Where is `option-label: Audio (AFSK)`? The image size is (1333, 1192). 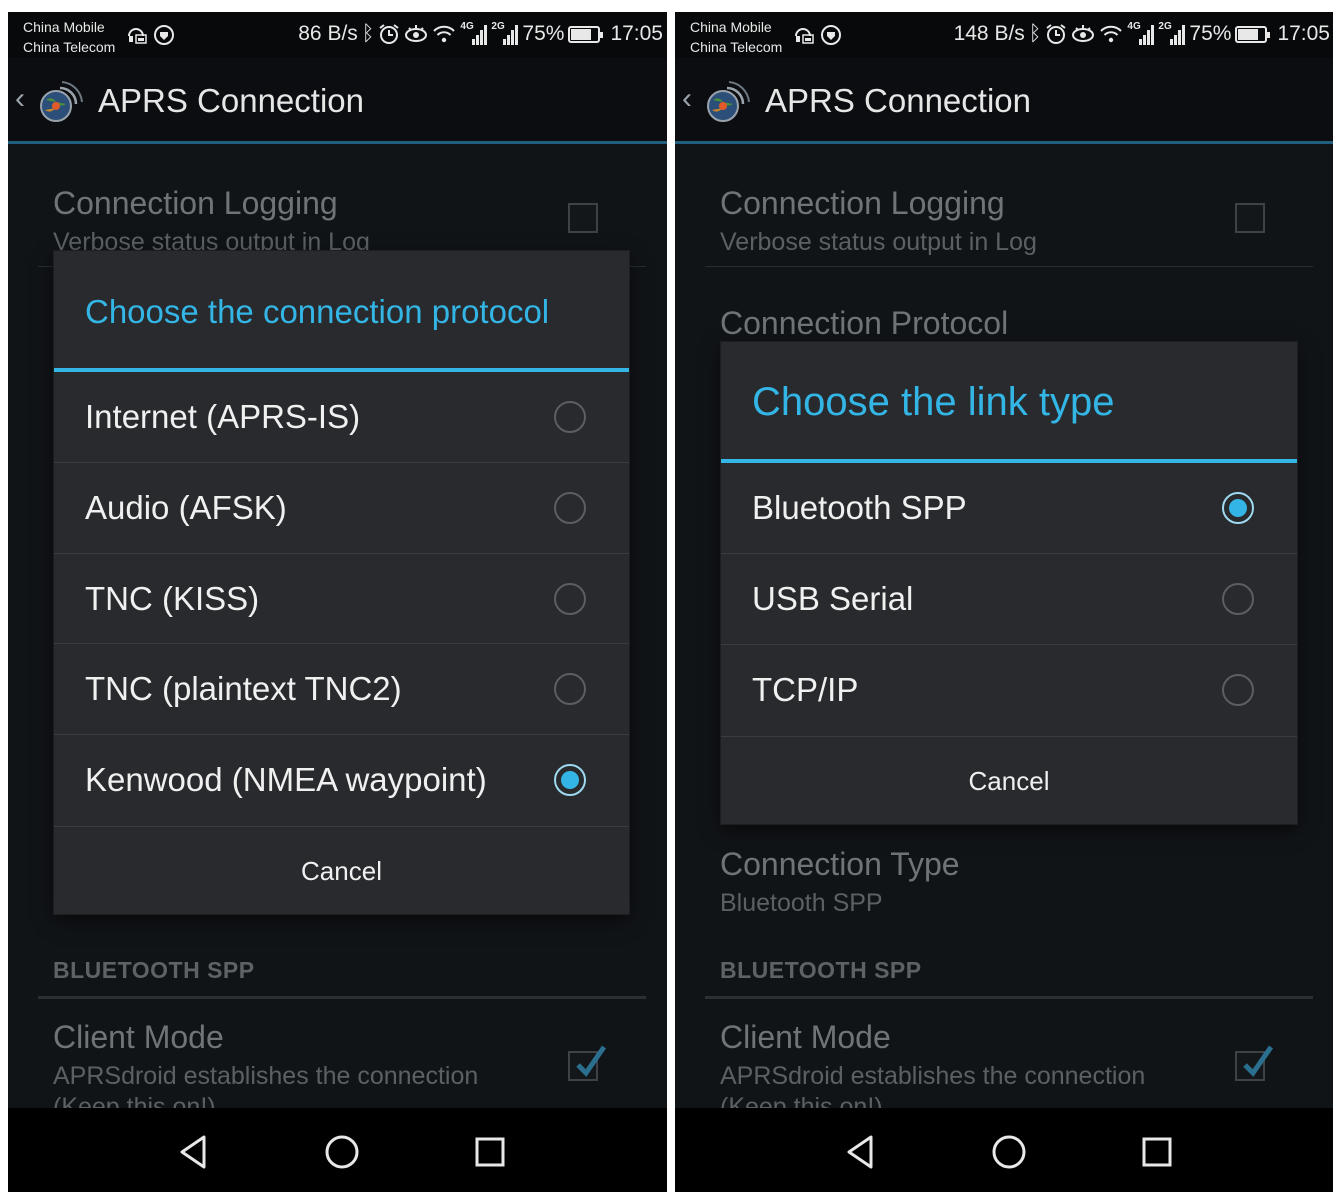 option-label: Audio (AFSK) is located at coordinates (186, 507).